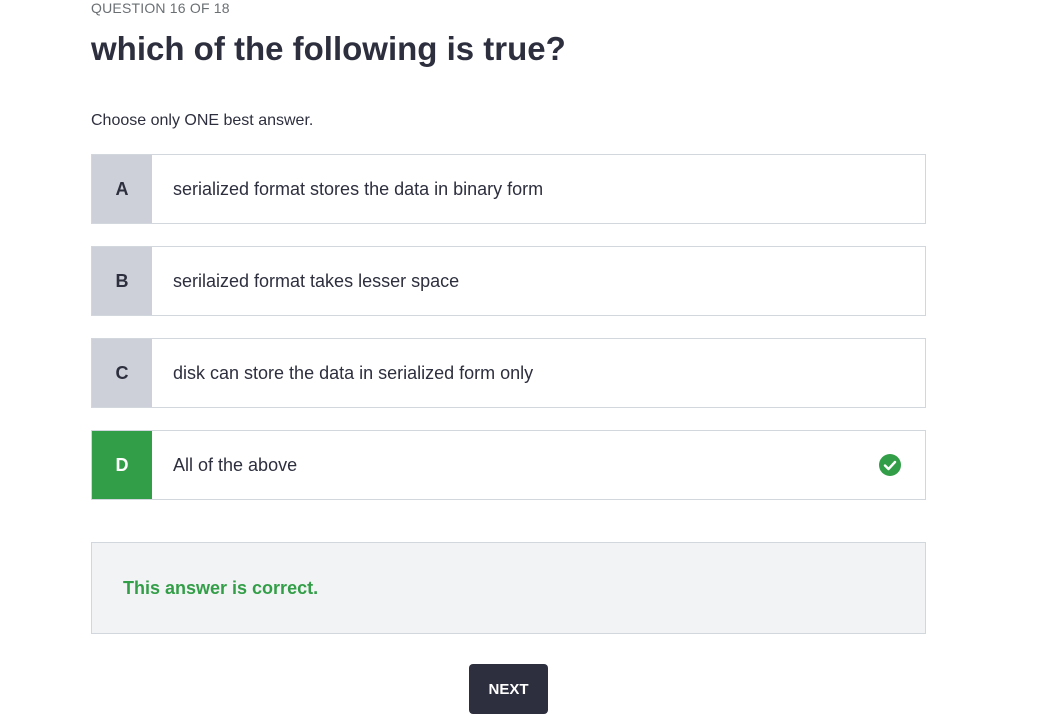 The image size is (1051, 715). I want to click on option-text: All of the above, so click(235, 464).